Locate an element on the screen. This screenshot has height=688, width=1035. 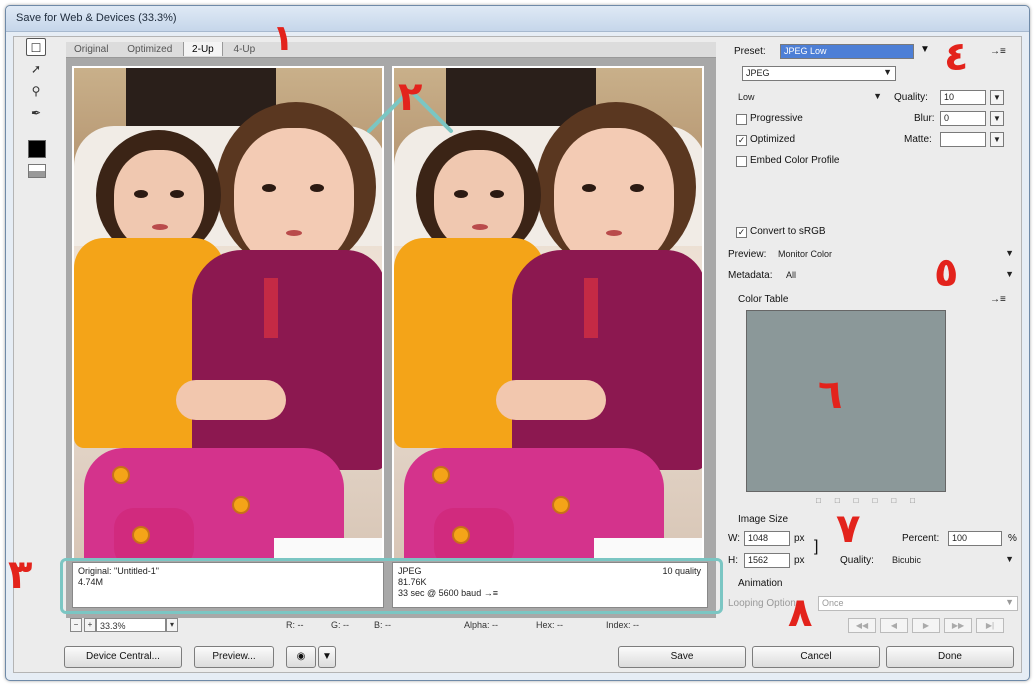
hand-tool-icon: ☐ is located at coordinates (36, 47).